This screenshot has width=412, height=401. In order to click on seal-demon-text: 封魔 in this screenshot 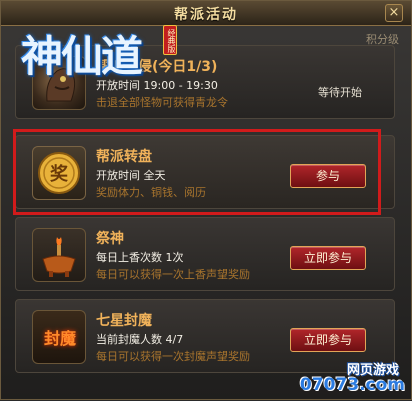, I will do `click(59, 338)`.